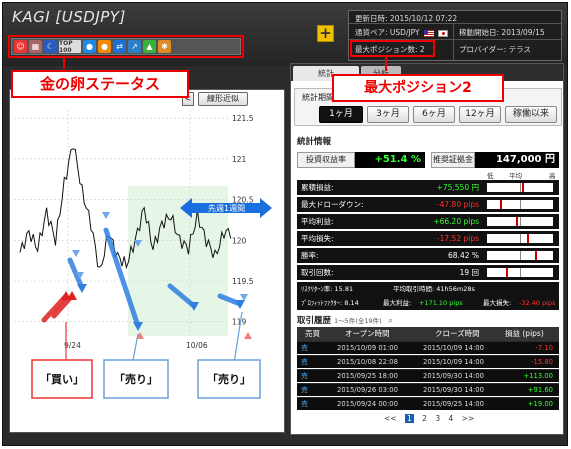 The height and width of the screenshot is (449, 571). Describe the element at coordinates (457, 238) in the screenshot. I see `stat-value: -17.52 pips` at that location.